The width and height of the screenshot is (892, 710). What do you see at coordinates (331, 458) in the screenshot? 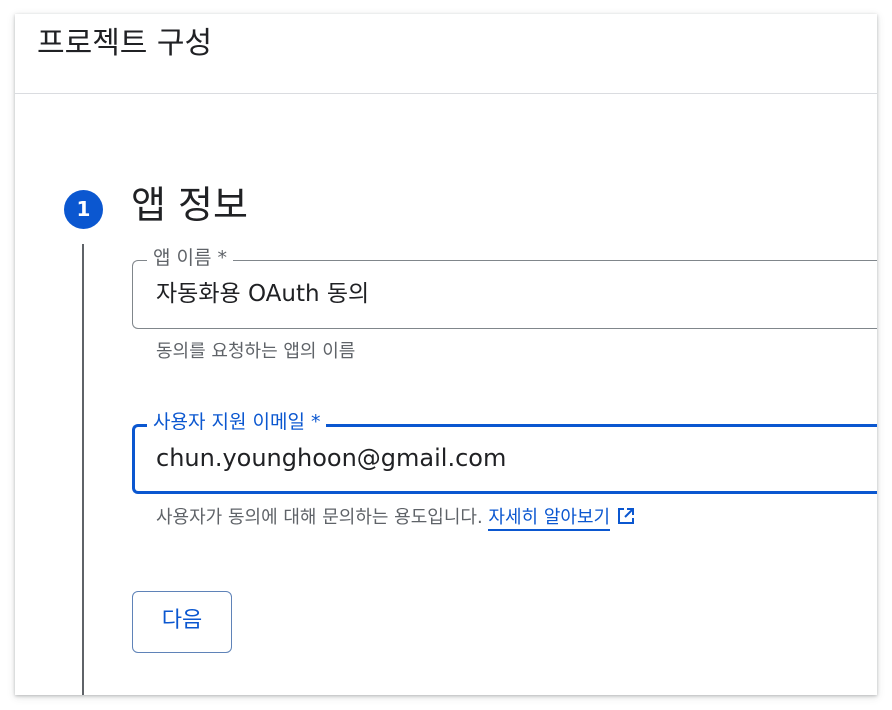
I see `support-email-input: chun.younghoon@gmail.com` at bounding box center [331, 458].